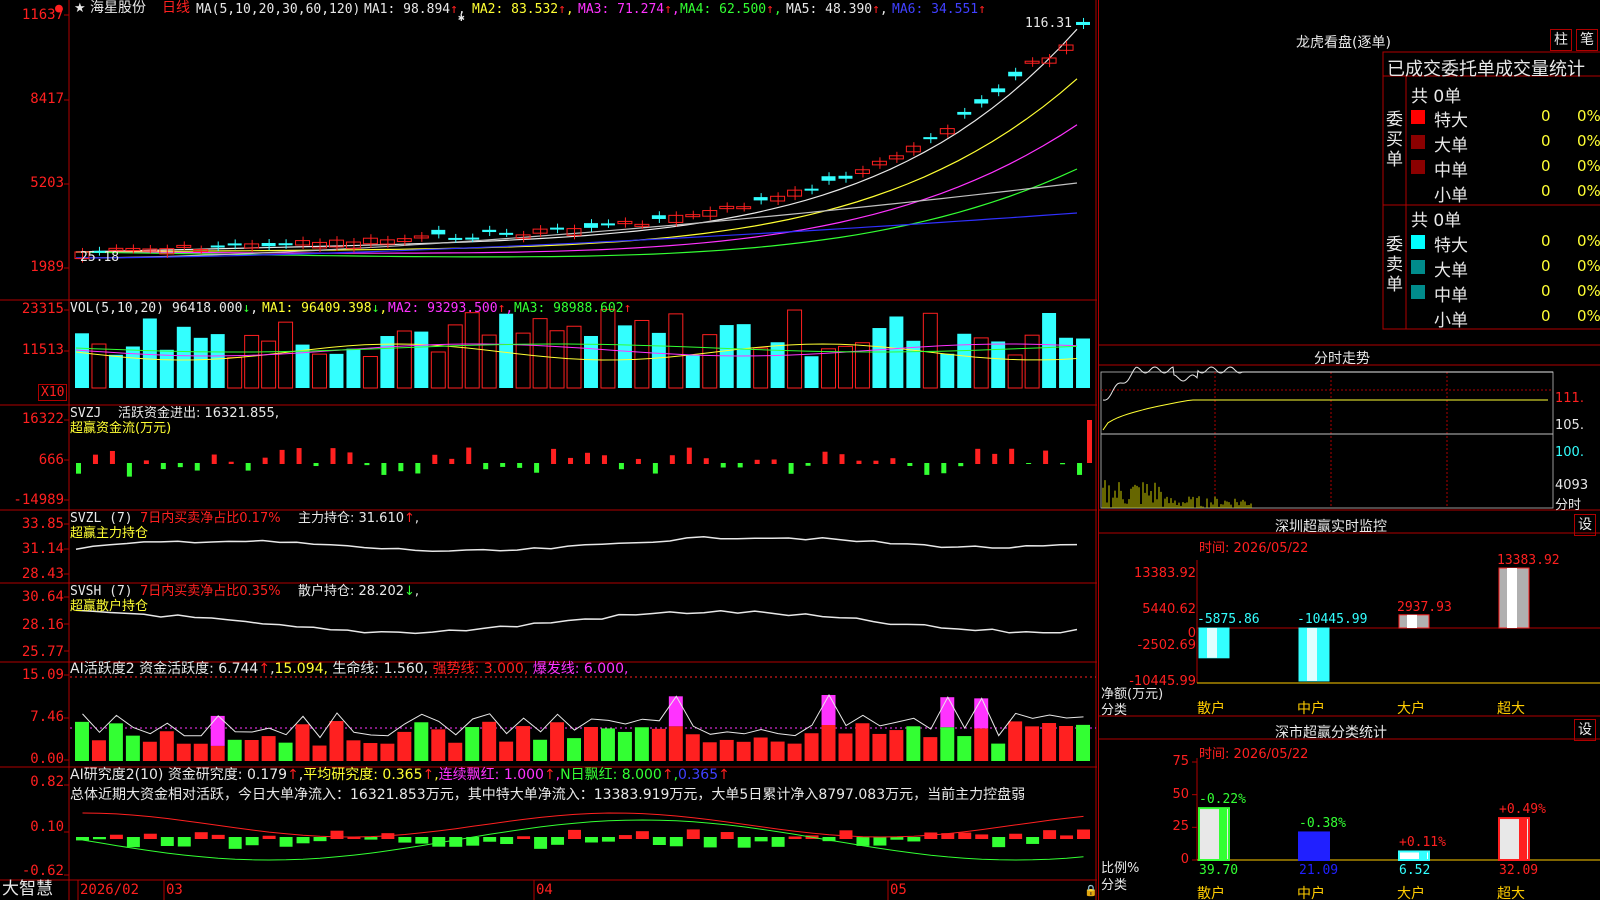 The width and height of the screenshot is (1600, 900). Describe the element at coordinates (629, 9) in the screenshot. I see `ma3-value: MA3: 71.274↑,` at that location.